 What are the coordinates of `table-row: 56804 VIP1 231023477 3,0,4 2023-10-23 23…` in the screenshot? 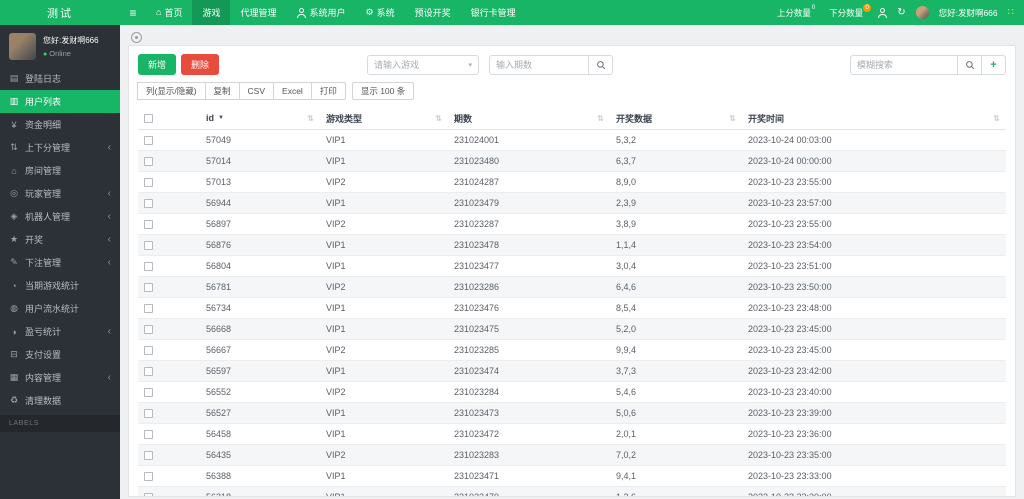 It's located at (572, 266).